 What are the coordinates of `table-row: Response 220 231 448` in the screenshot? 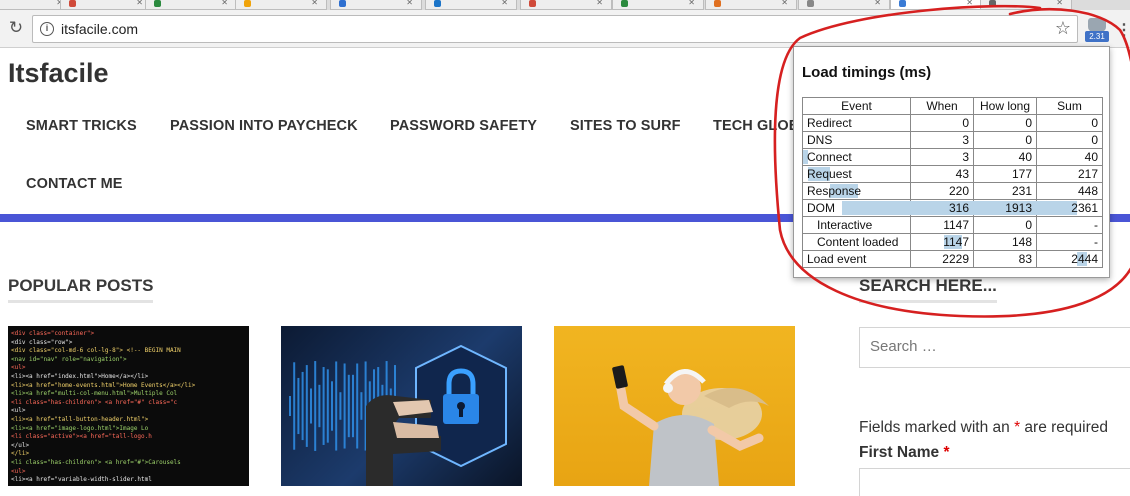 It's located at (952, 191).